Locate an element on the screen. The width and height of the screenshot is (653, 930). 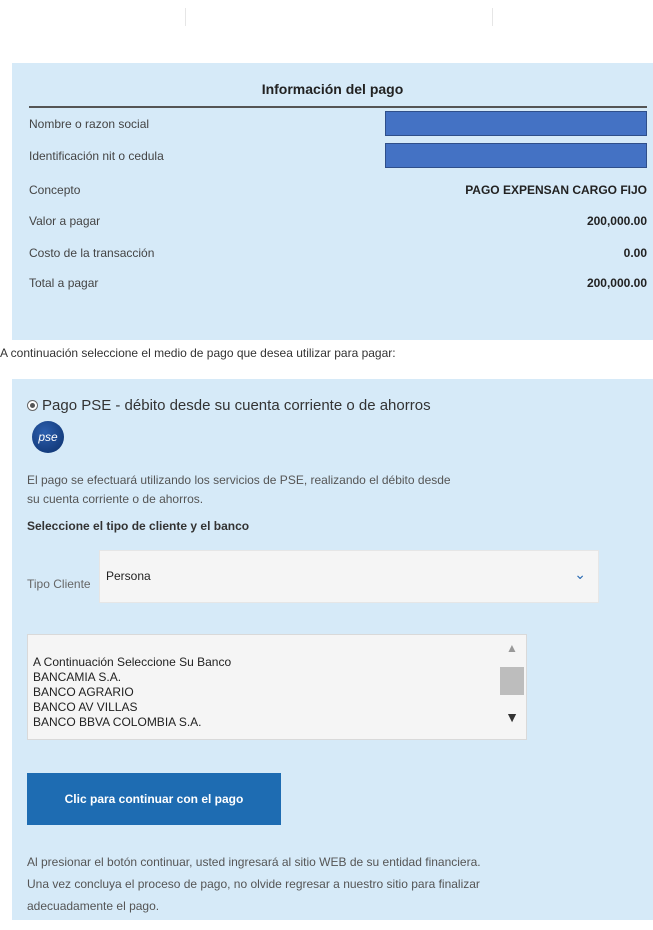
top-bar is located at coordinates (326, 17).